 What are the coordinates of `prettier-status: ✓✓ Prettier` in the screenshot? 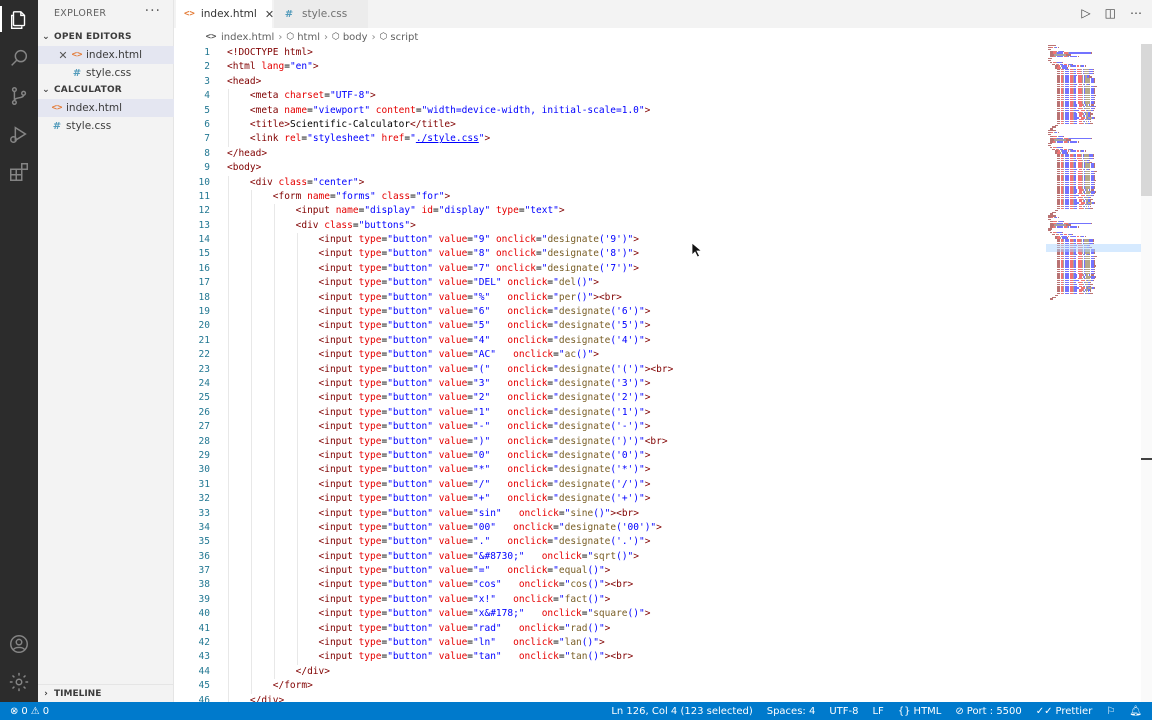 It's located at (1064, 711).